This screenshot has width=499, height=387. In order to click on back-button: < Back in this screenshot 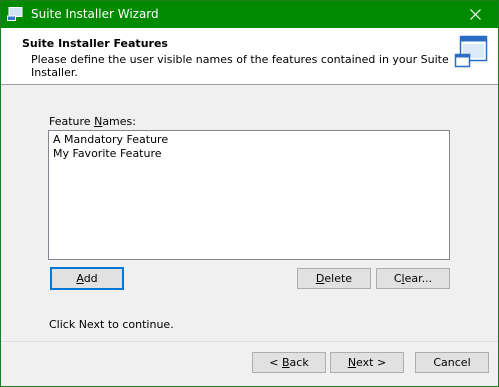, I will do `click(289, 362)`.